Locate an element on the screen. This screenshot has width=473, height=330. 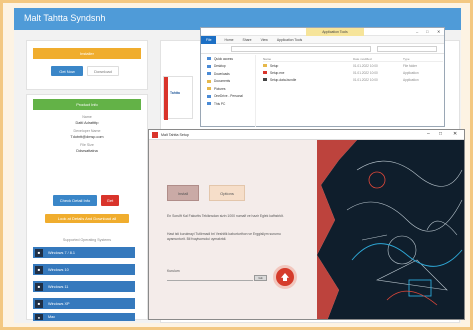
filesize-value: Ddsrsattatna is located at coordinates (87, 151).